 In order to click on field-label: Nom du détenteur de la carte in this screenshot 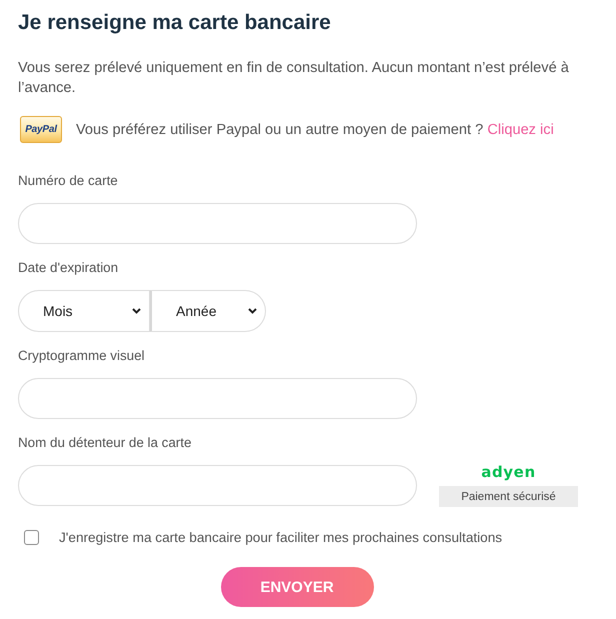, I will do `click(105, 443)`.